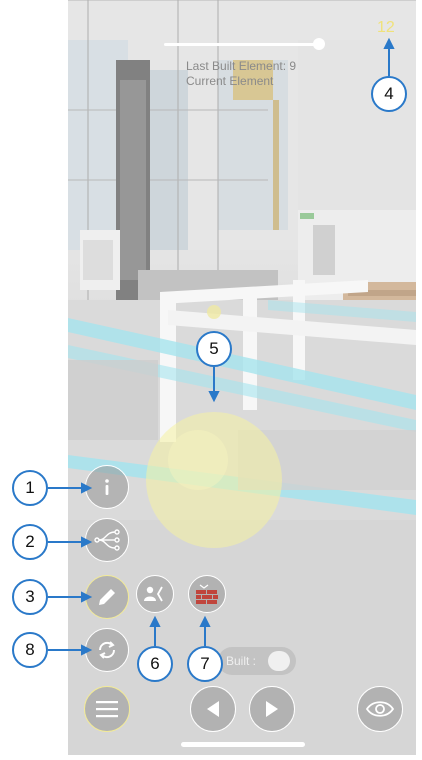 Image resolution: width=422 pixels, height=760 pixels. I want to click on menu-button, so click(107, 709).